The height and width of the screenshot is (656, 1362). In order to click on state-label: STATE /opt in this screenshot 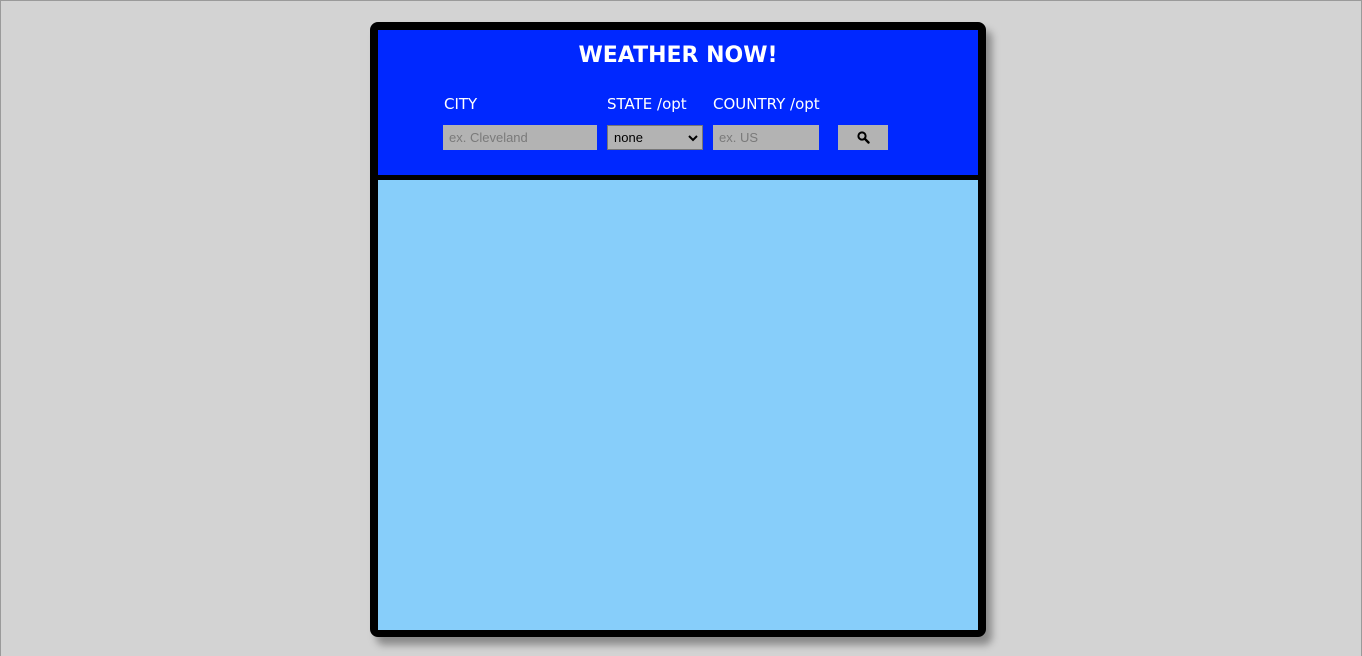, I will do `click(647, 104)`.